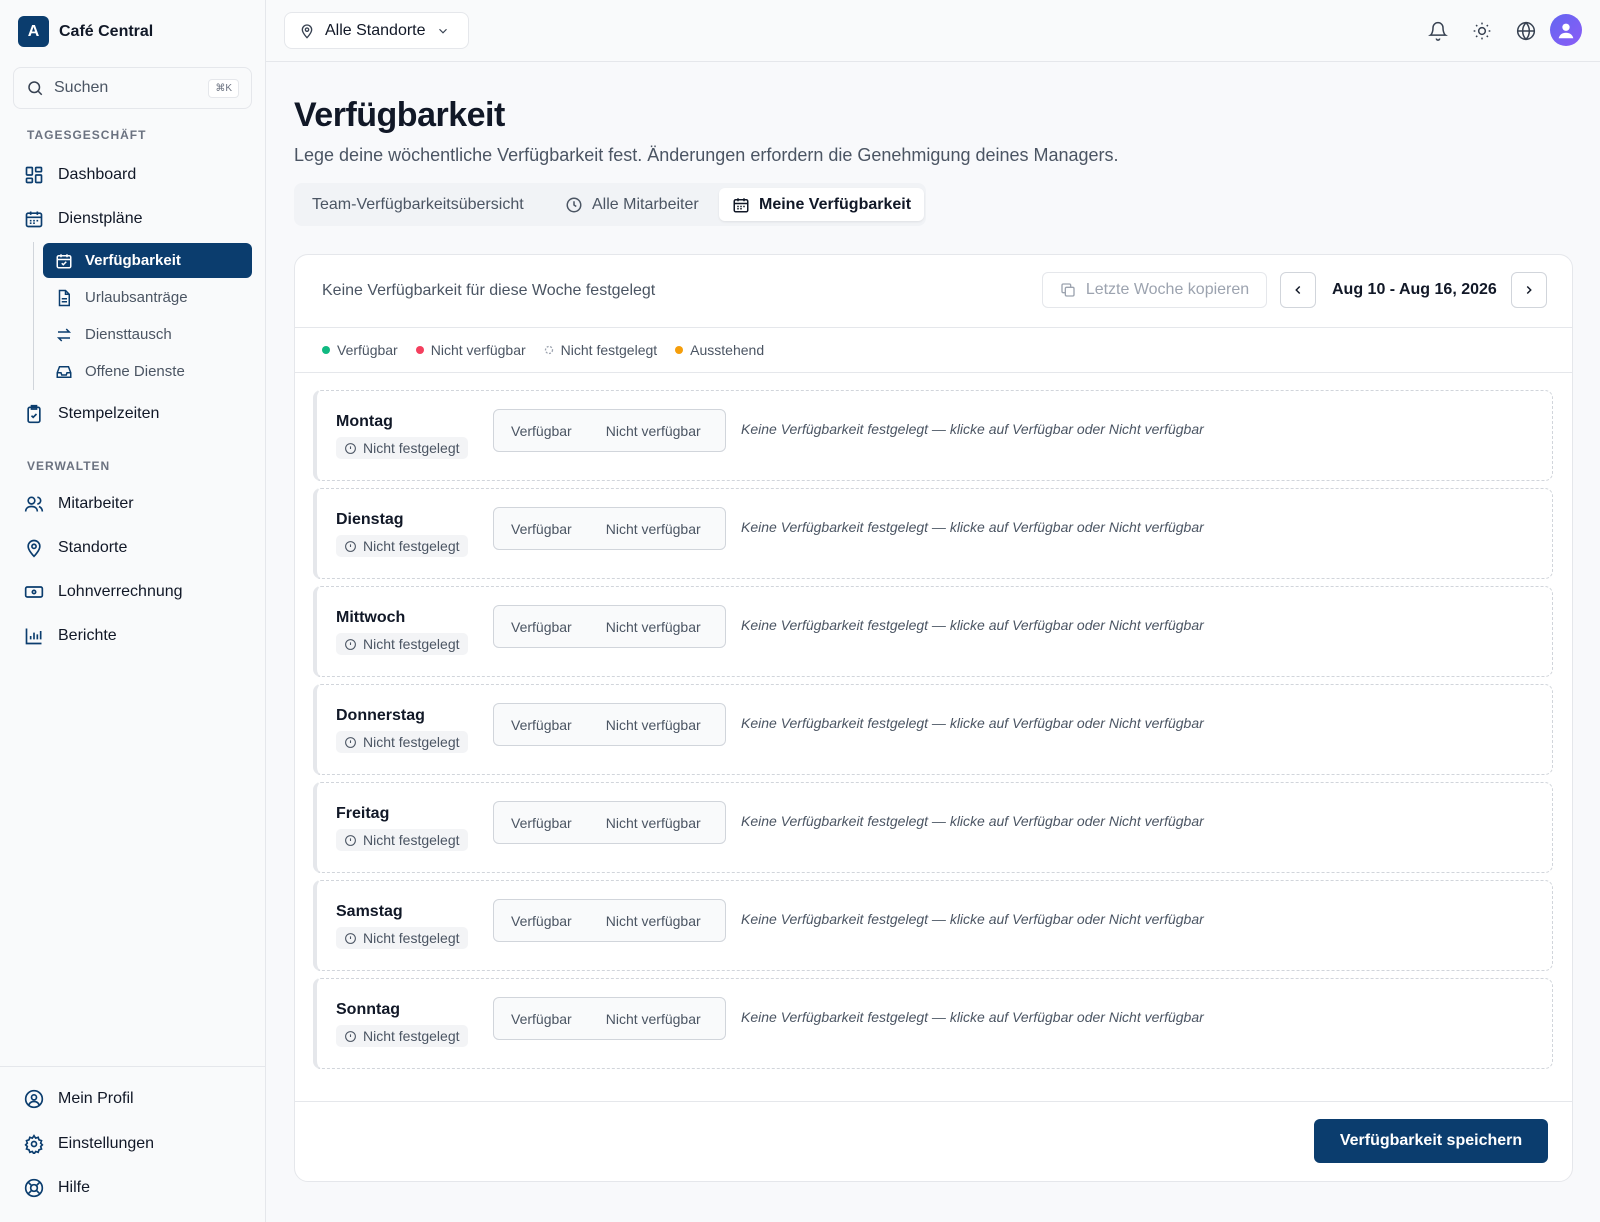 This screenshot has width=1600, height=1222. I want to click on copy-last-week-button: Letzte Woche kopieren, so click(1154, 290).